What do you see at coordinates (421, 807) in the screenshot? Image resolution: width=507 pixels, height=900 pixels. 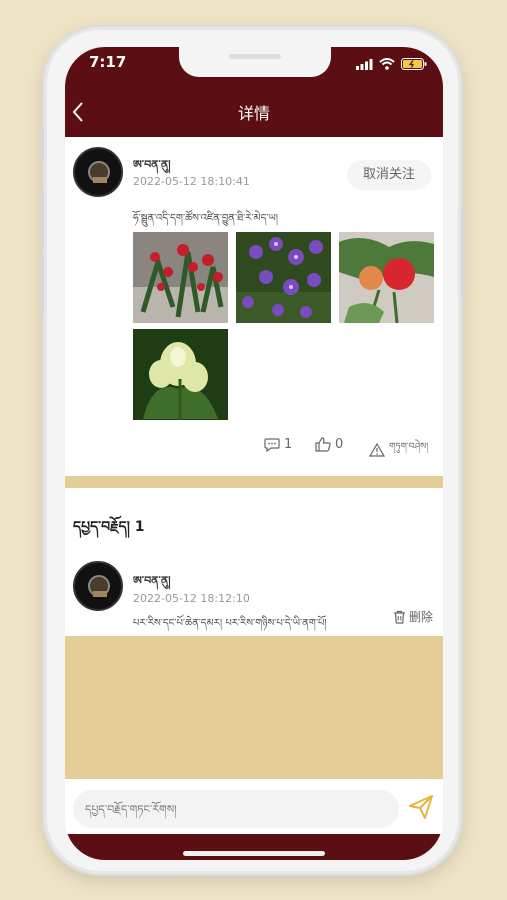 I see `send-icon` at bounding box center [421, 807].